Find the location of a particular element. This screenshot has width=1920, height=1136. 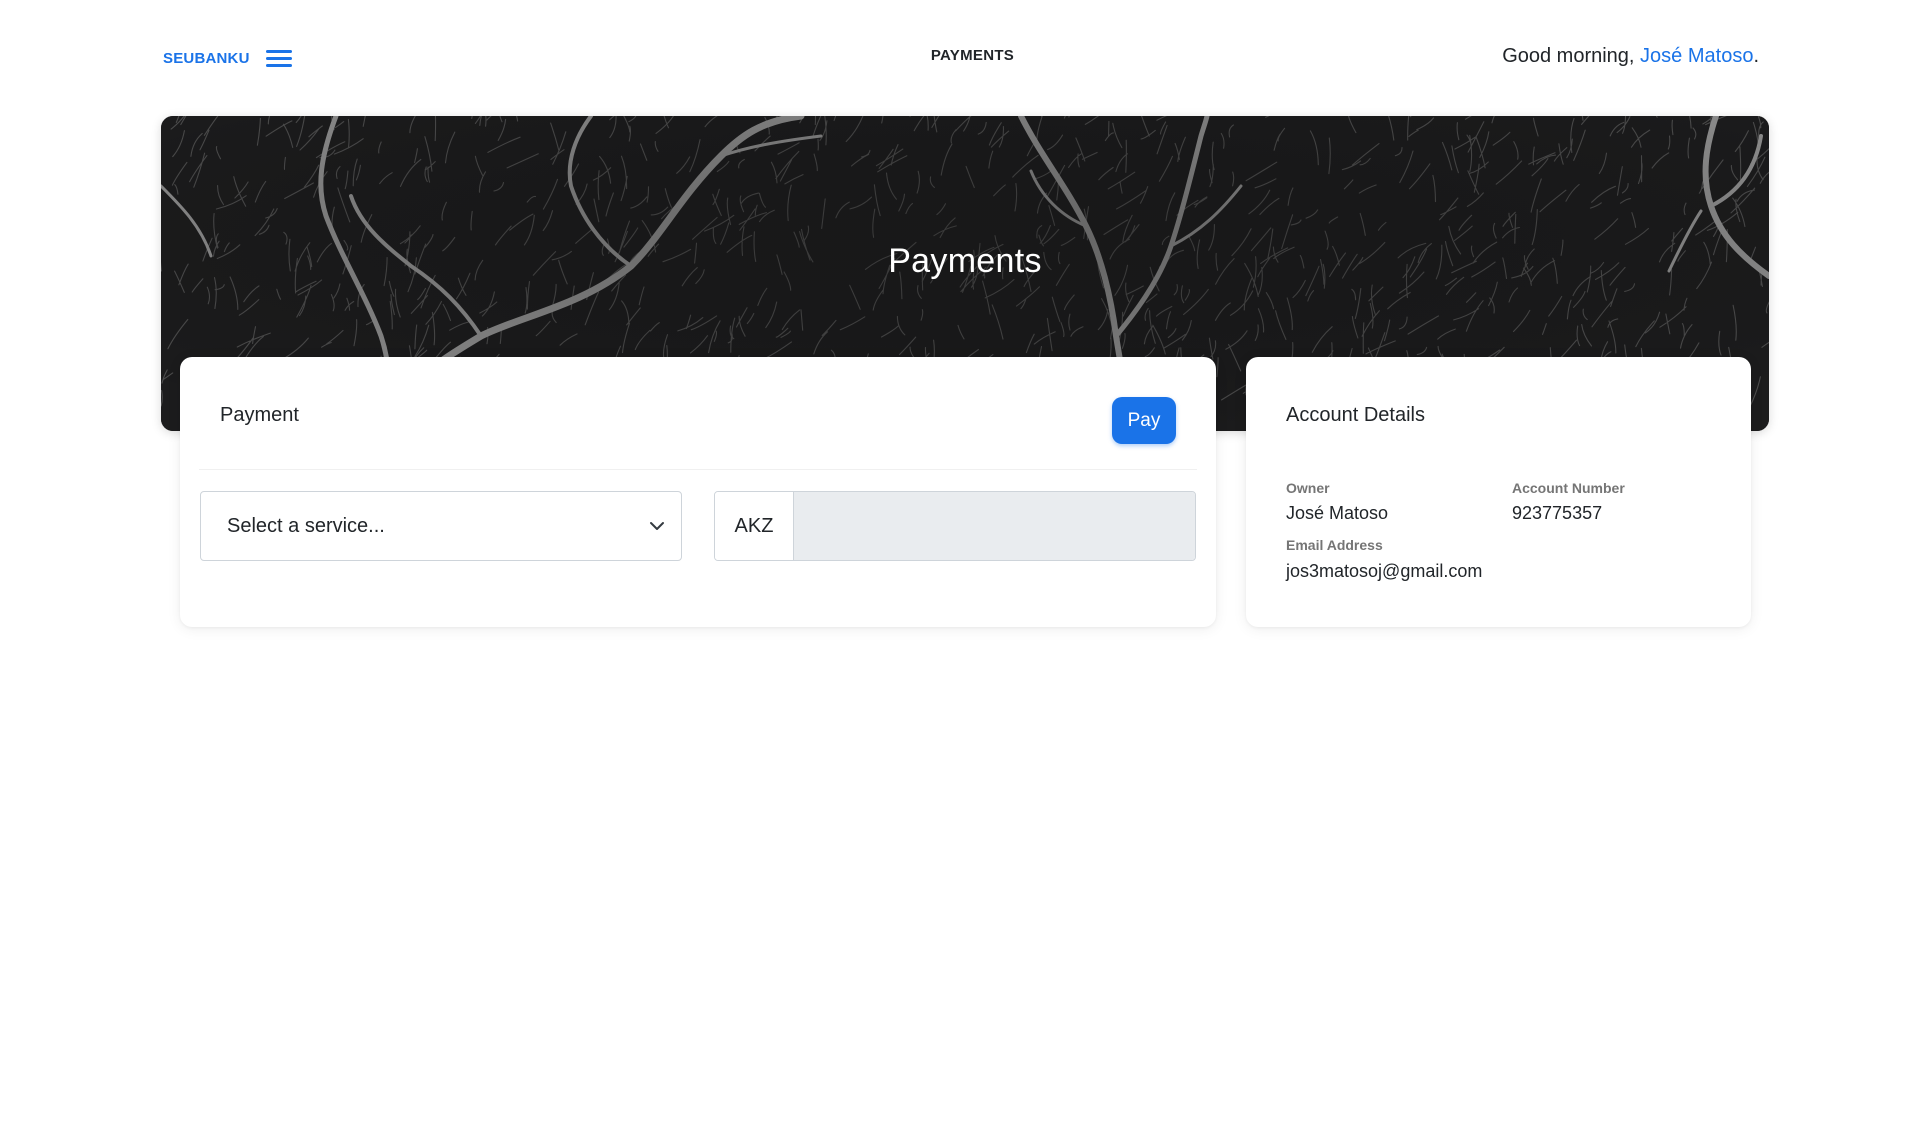

pay-button: Pay is located at coordinates (1144, 420).